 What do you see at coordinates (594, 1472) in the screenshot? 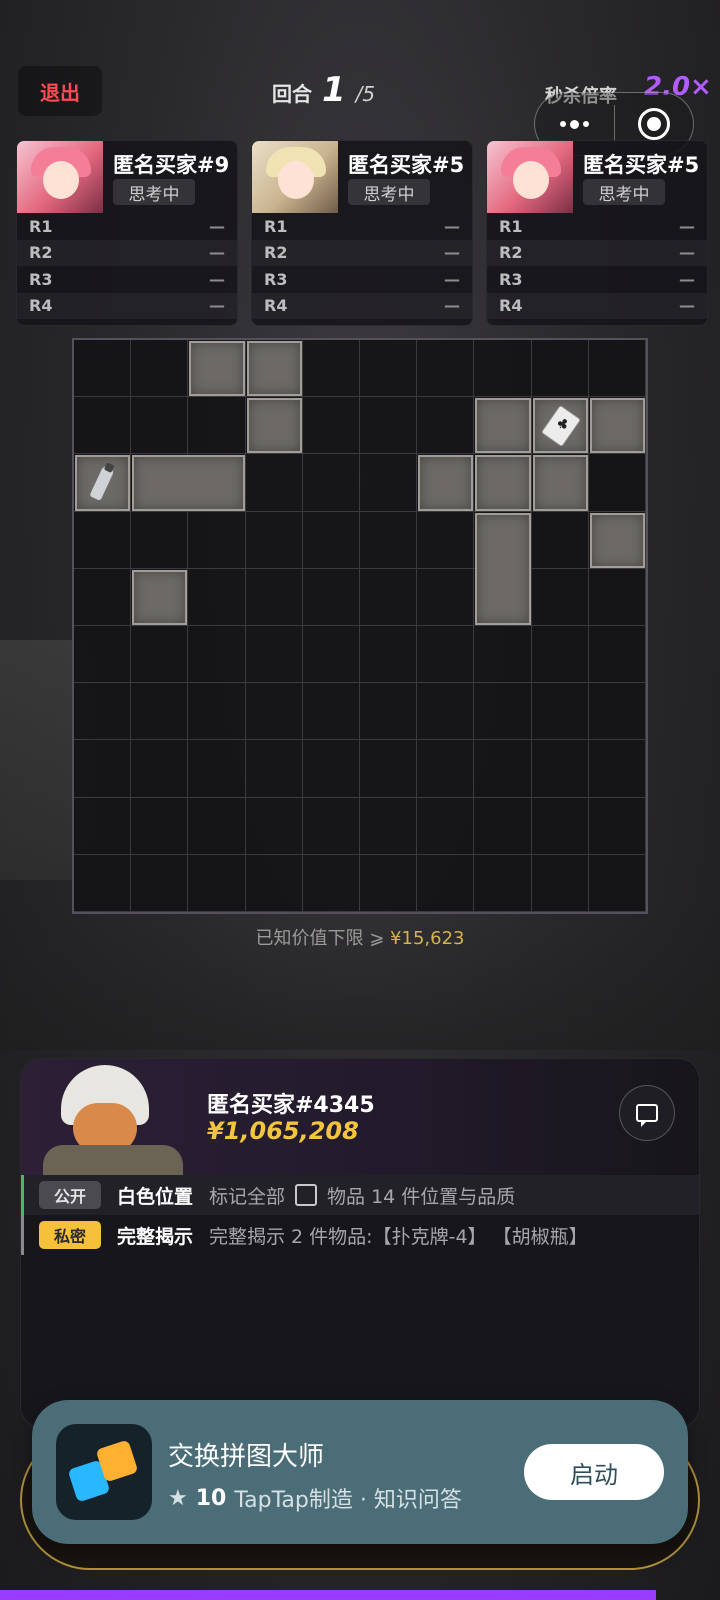
I see `launch-button: 启动` at bounding box center [594, 1472].